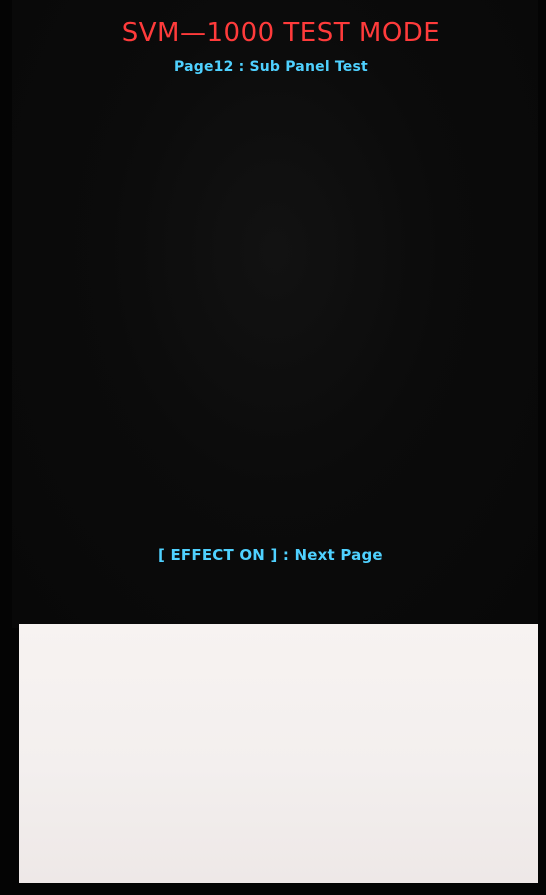 The height and width of the screenshot is (895, 546). I want to click on page-subtitle: Page12 : Sub Panel Test, so click(271, 67).